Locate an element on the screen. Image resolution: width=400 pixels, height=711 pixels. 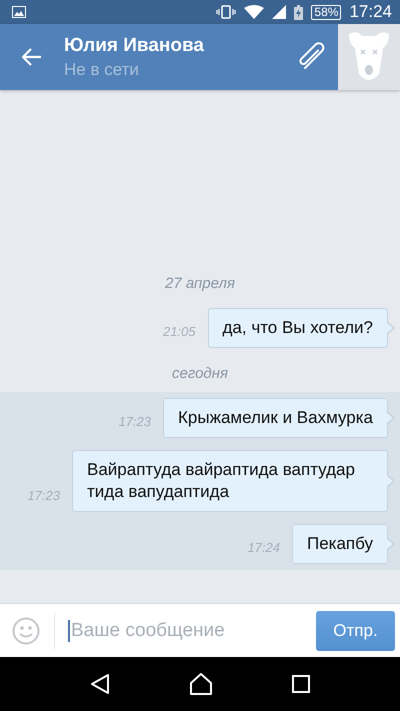
battery-charging-icon is located at coordinates (299, 12).